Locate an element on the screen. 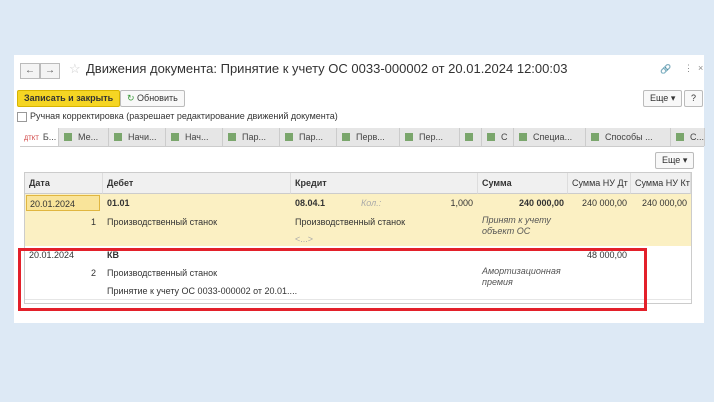 This screenshot has width=714, height=402. credit-account: 08.04.1 is located at coordinates (310, 203).